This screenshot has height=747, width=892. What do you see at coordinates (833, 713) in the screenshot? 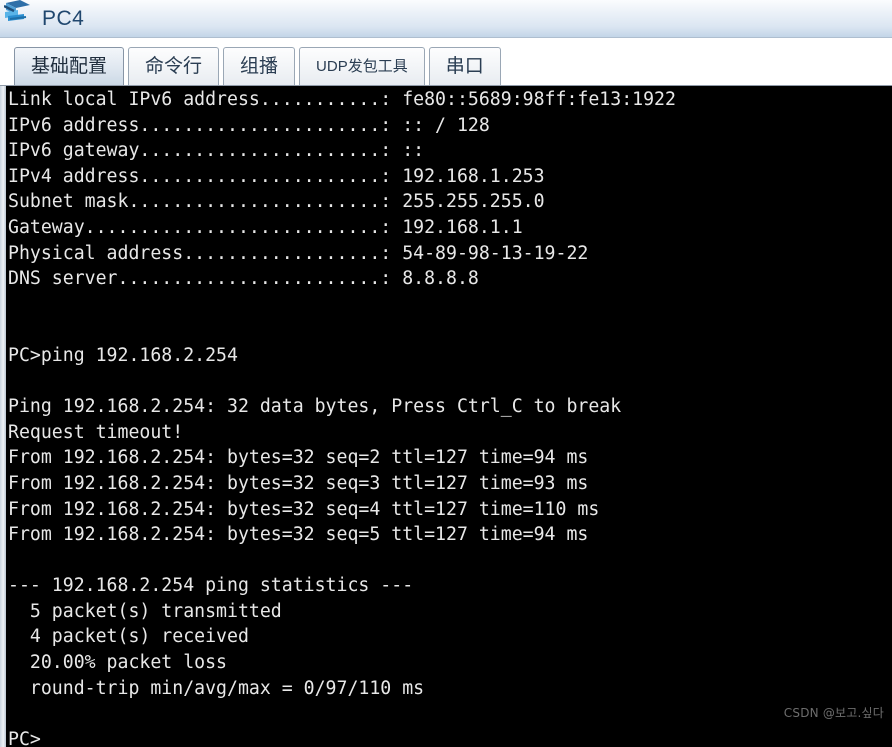
I see `watermark-text: CSDN @보고.싶다` at bounding box center [833, 713].